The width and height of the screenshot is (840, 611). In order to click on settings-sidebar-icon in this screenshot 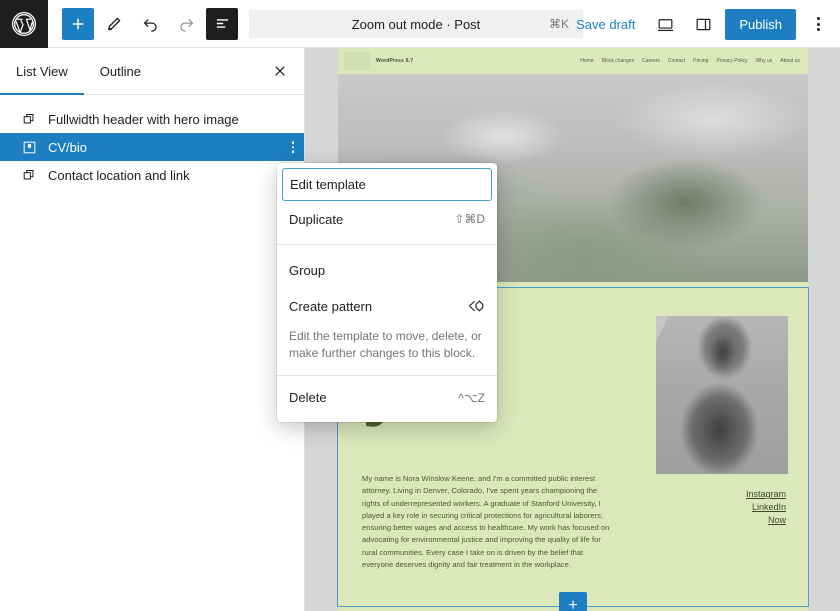, I will do `click(703, 24)`.